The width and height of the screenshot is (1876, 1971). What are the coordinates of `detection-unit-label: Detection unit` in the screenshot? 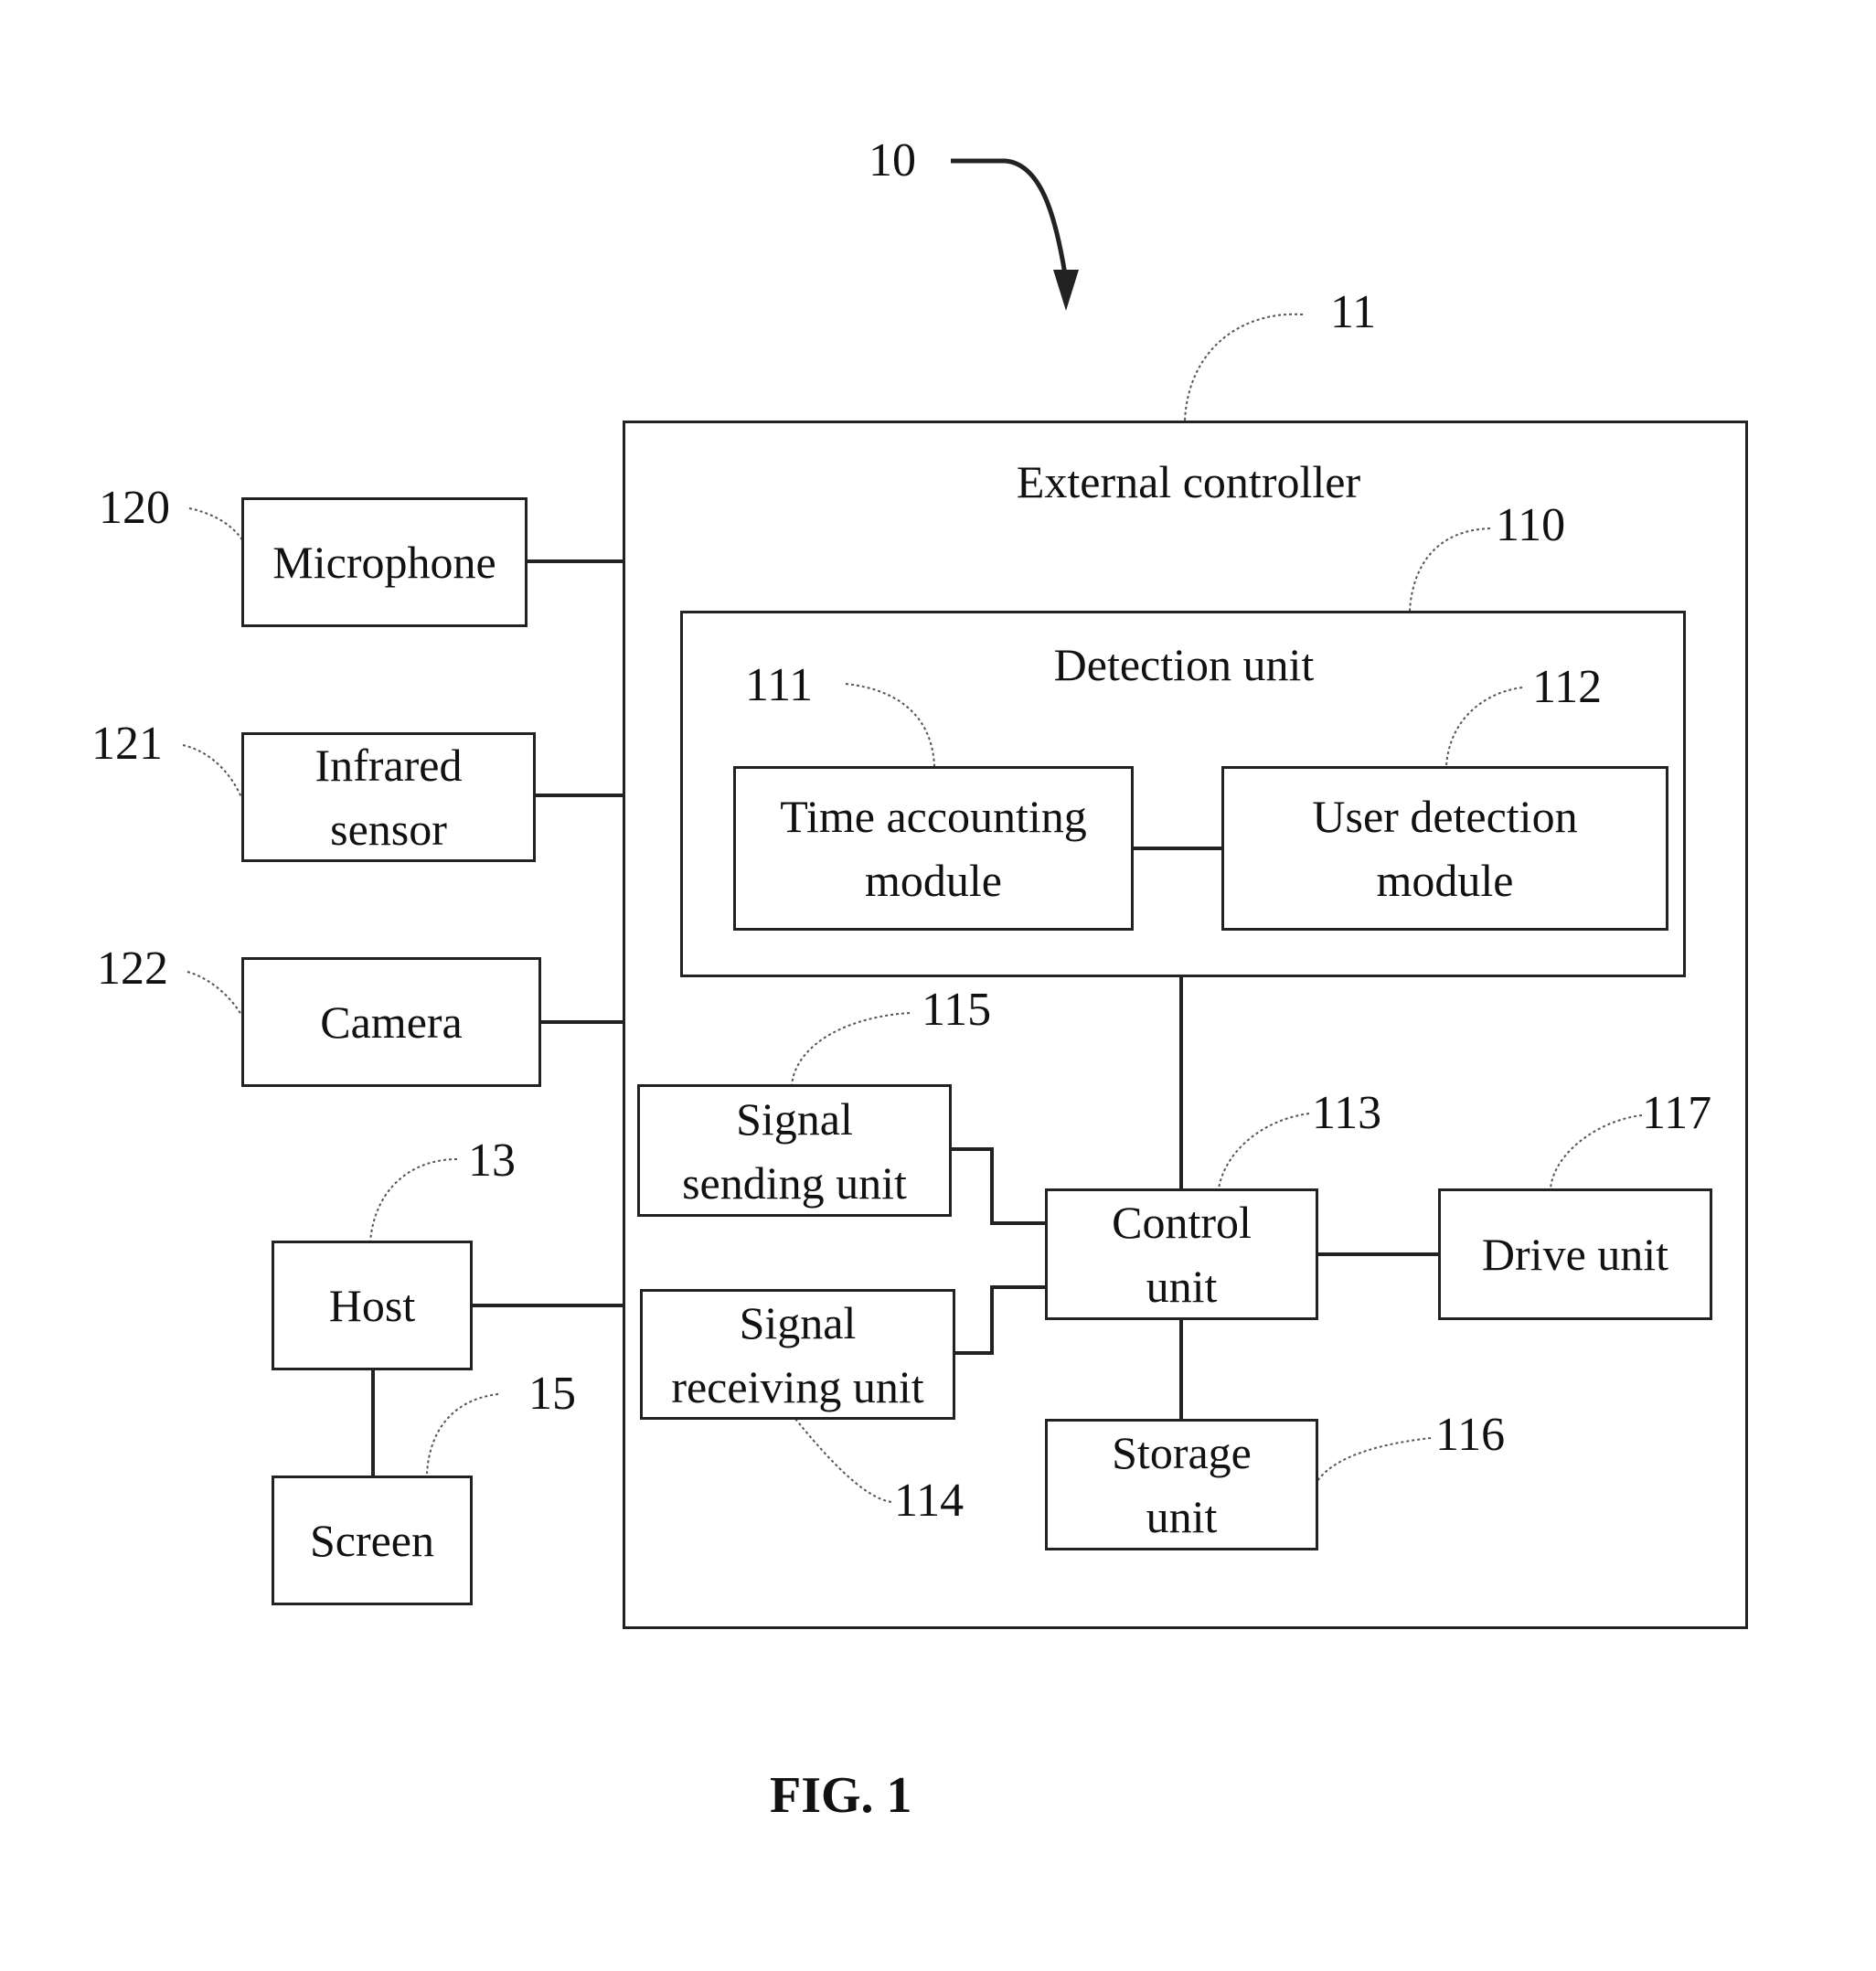 It's located at (1184, 664).